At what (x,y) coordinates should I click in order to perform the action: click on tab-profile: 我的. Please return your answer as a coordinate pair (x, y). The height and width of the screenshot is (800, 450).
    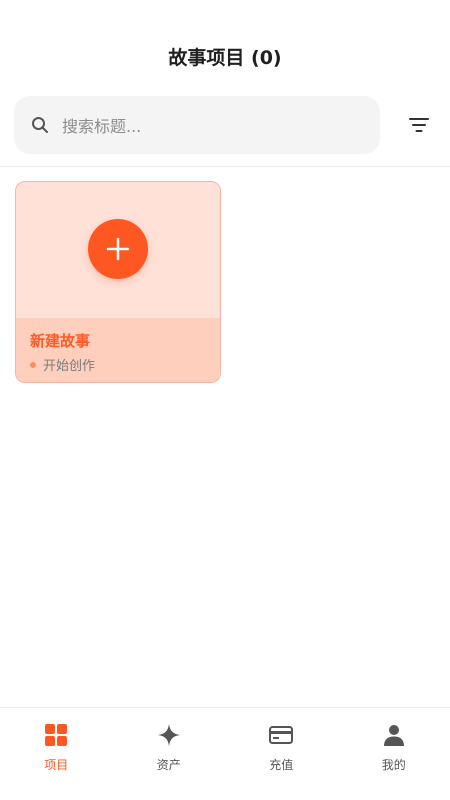
    Looking at the image, I should click on (394, 754).